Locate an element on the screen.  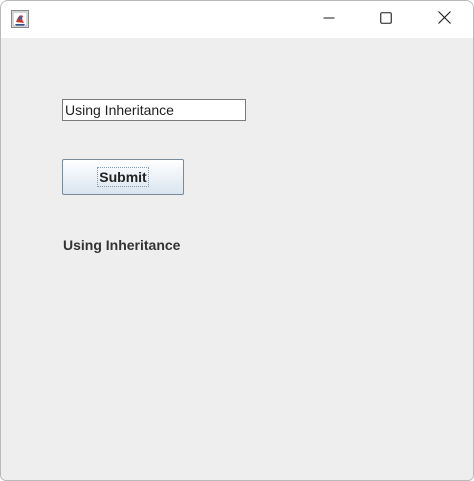
title-bar is located at coordinates (237, 19).